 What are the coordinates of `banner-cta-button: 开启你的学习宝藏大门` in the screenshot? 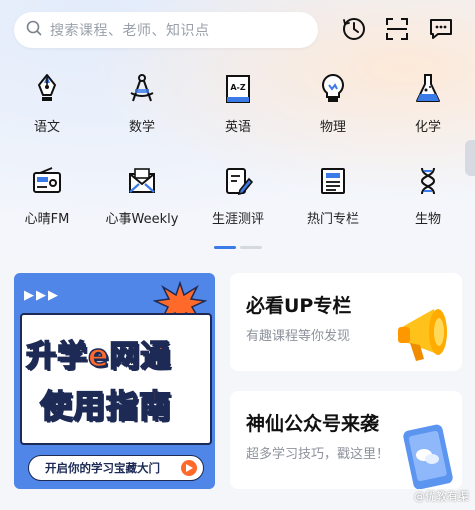 It's located at (116, 468).